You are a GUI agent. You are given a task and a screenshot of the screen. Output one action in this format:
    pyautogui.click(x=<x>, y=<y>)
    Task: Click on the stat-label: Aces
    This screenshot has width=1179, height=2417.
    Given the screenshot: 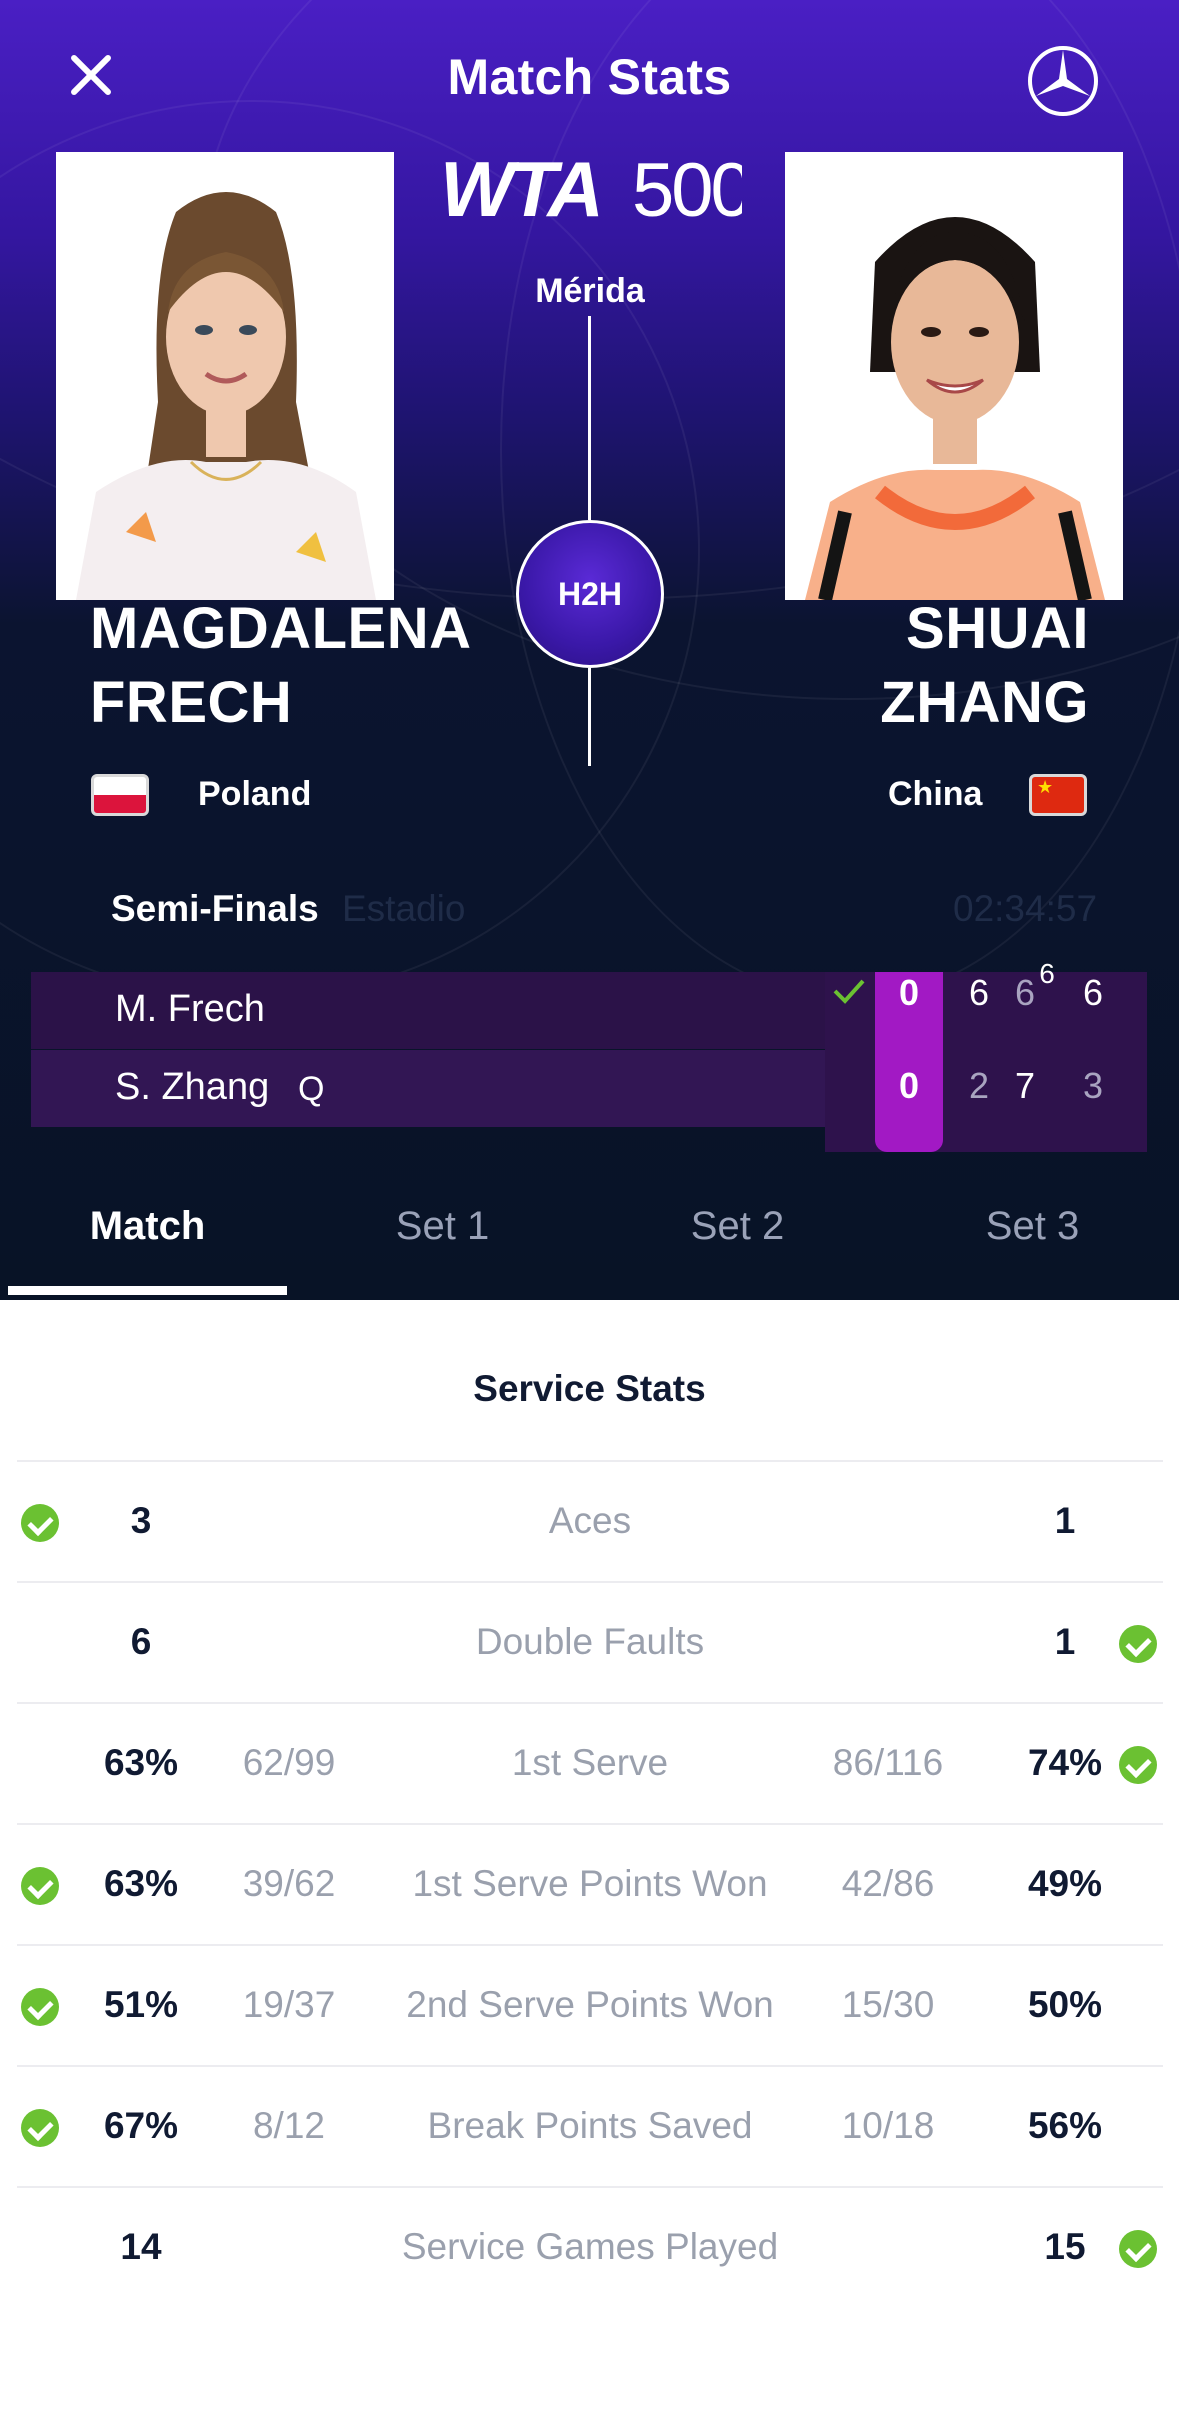 What is the action you would take?
    pyautogui.click(x=590, y=1520)
    